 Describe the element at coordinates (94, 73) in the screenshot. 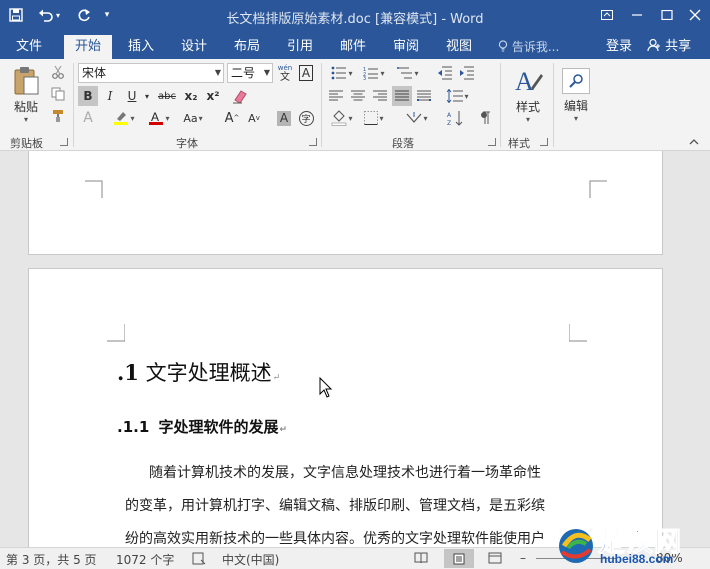

I see `font-name-value: 宋体` at that location.